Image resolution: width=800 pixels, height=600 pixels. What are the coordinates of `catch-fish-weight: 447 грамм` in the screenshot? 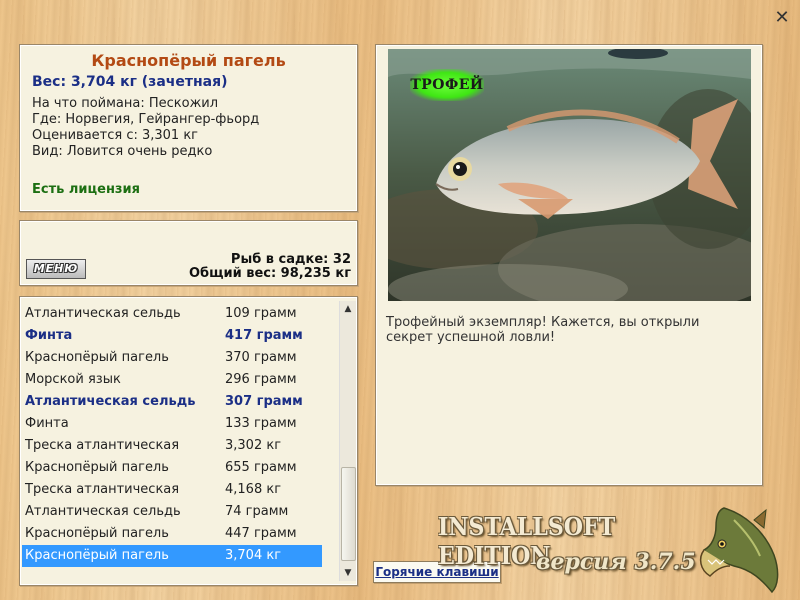 It's located at (261, 533).